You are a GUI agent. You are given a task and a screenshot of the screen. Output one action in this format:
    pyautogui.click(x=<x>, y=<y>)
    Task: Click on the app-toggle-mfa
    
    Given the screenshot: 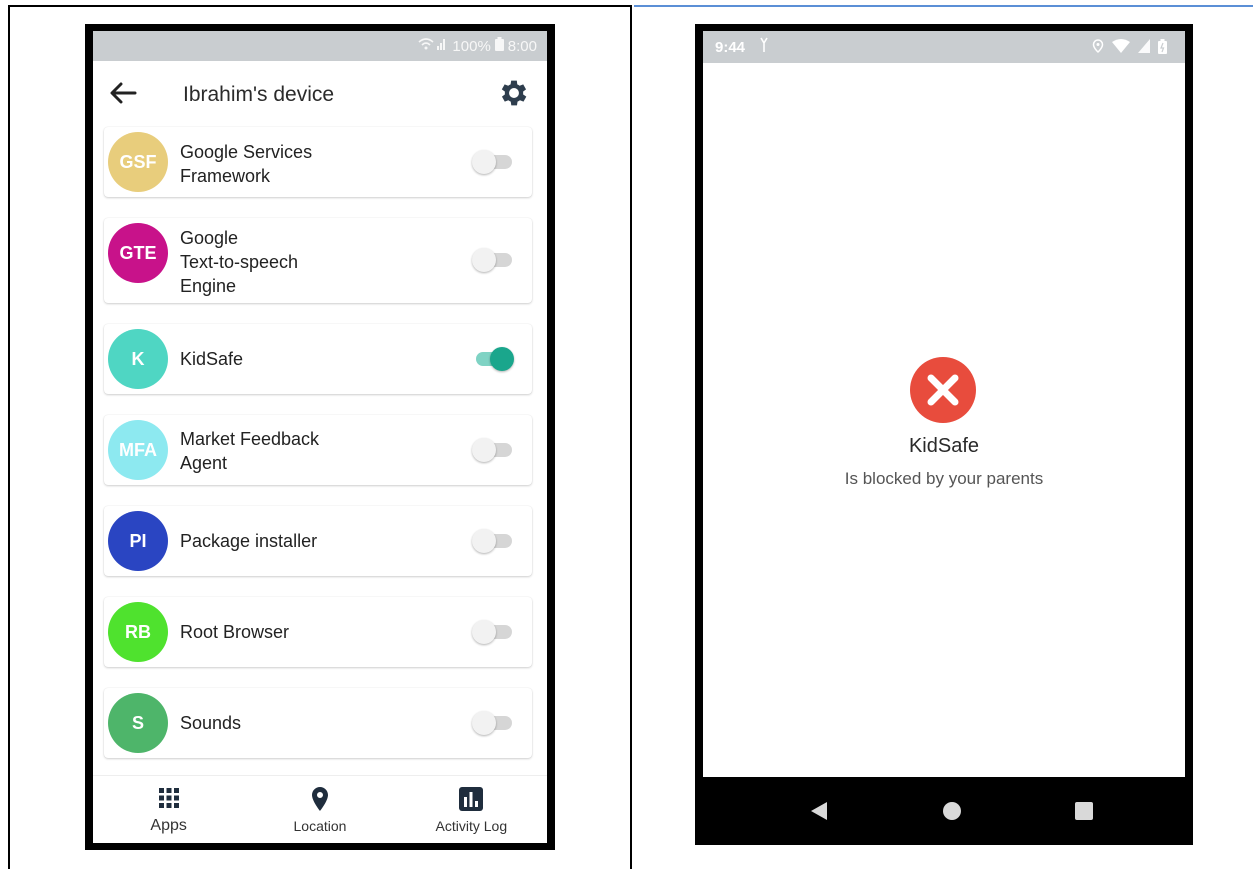 What is the action you would take?
    pyautogui.click(x=493, y=450)
    